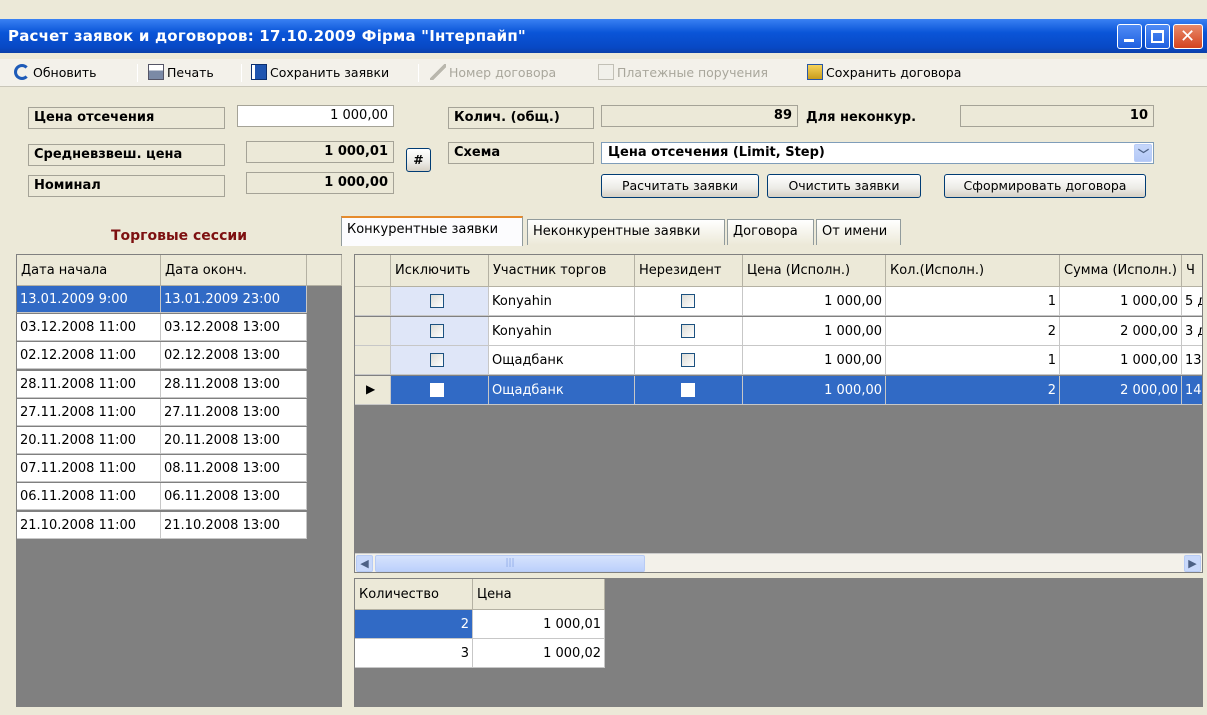 The height and width of the screenshot is (715, 1207). Describe the element at coordinates (89, 299) in the screenshot. I see `session-start-cell: 13.01.2009 9:00` at that location.